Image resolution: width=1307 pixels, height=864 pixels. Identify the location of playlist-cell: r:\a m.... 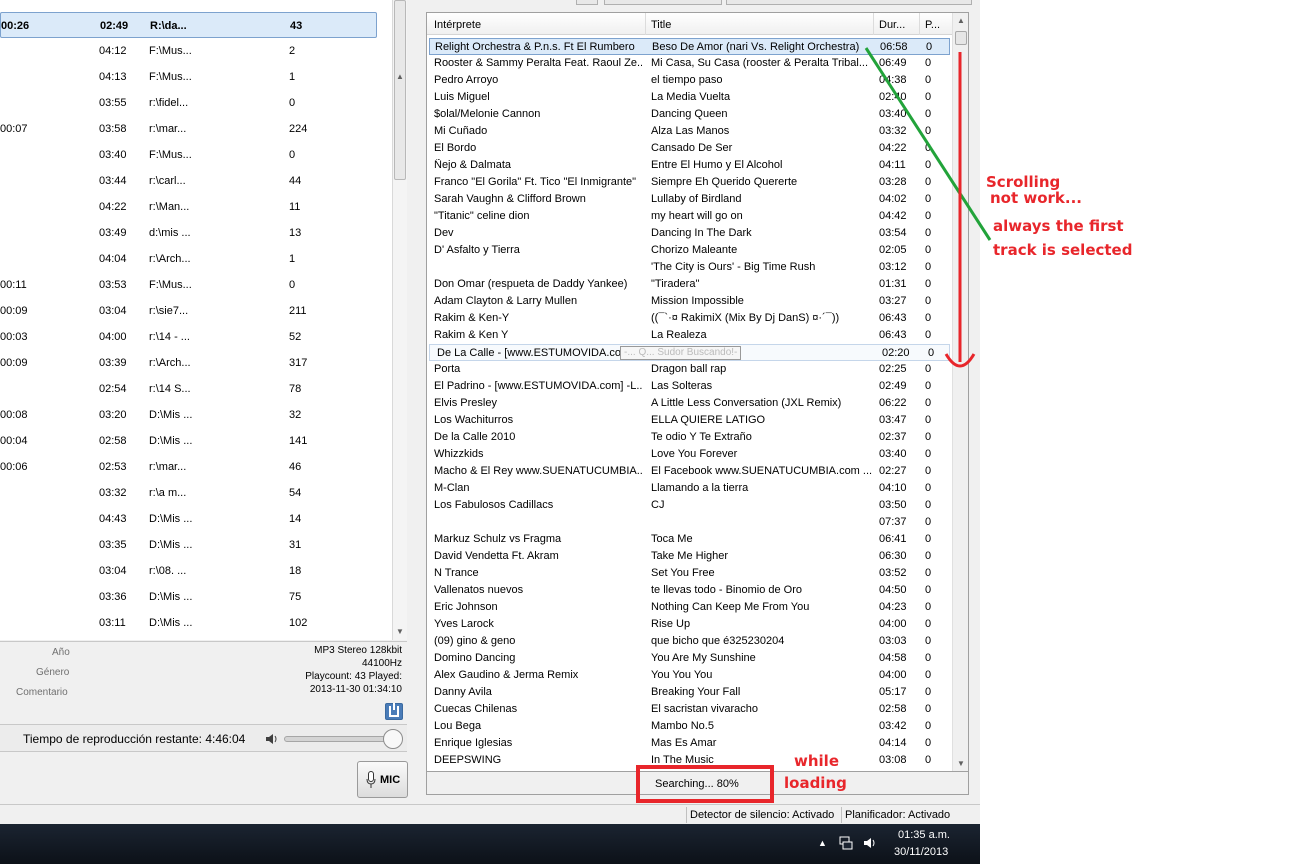
(168, 493).